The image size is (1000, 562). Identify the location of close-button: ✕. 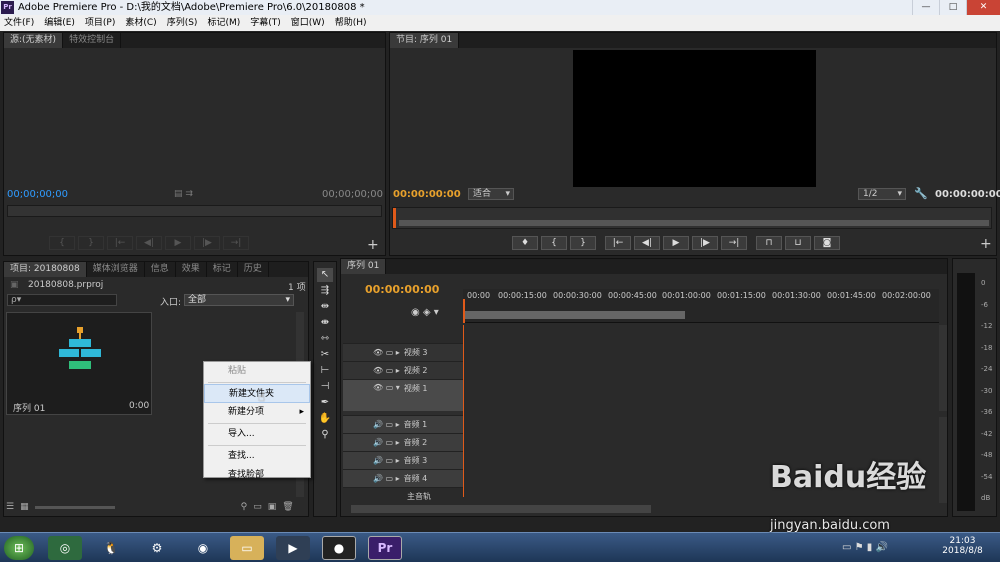
(983, 7).